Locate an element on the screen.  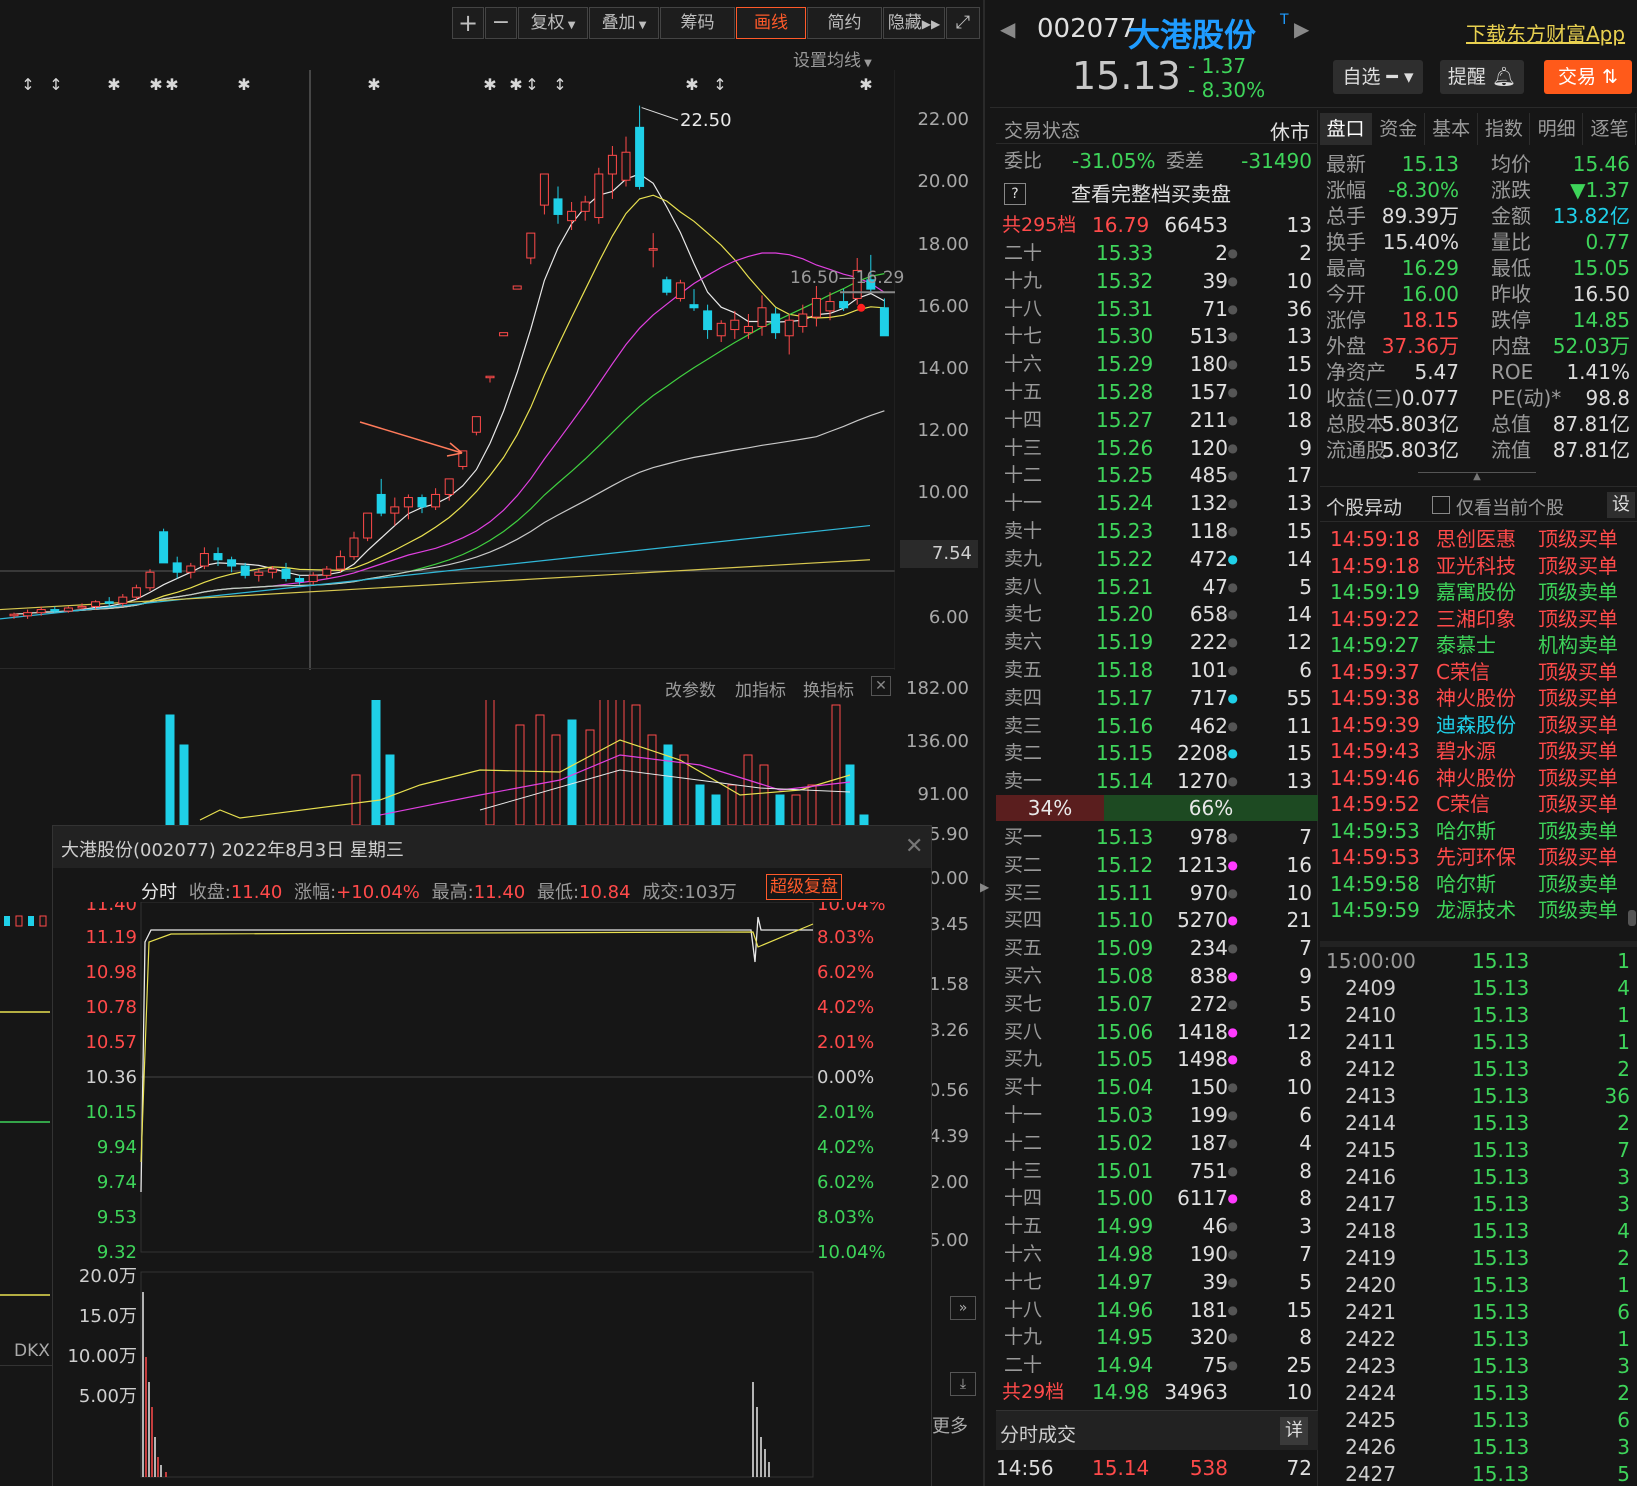
buy-row: 买四 15.10 5270 ● 21 is located at coordinates (1157, 920).